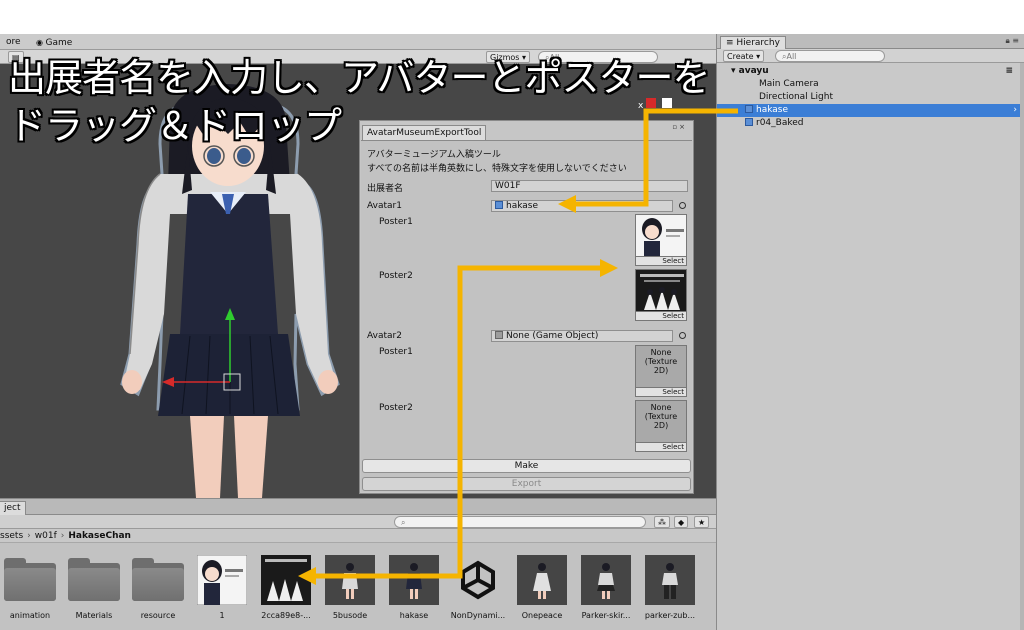  I want to click on asset-label: Materials, so click(94, 615).